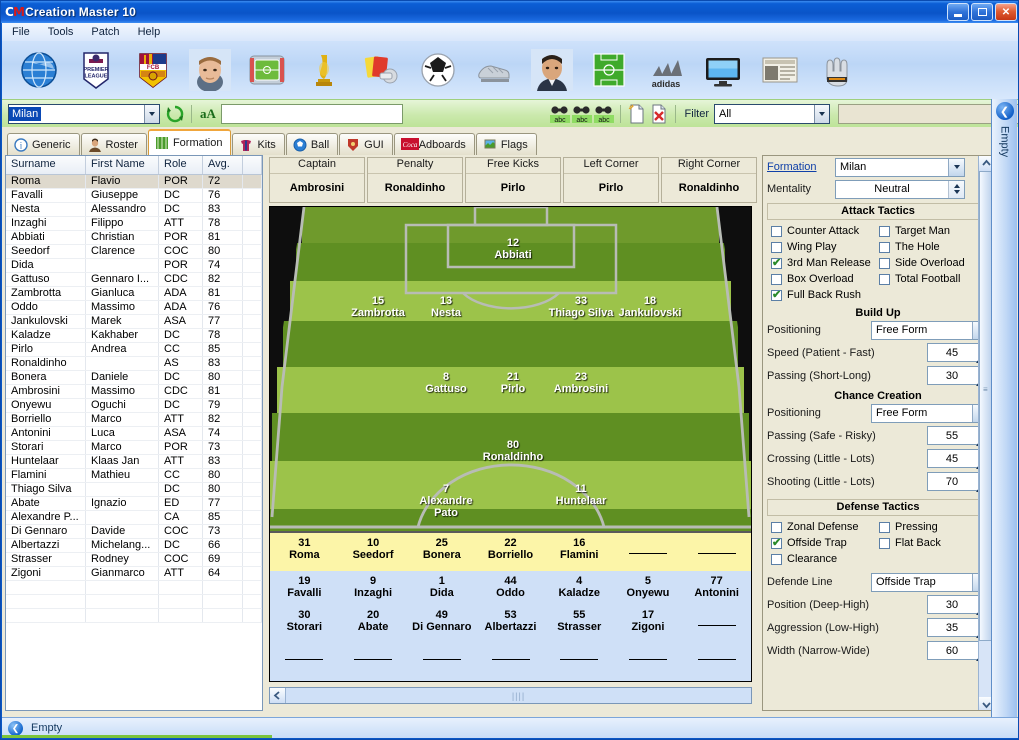 The image size is (1019, 740). I want to click on chance-positioning-select: Free Form, so click(930, 413).